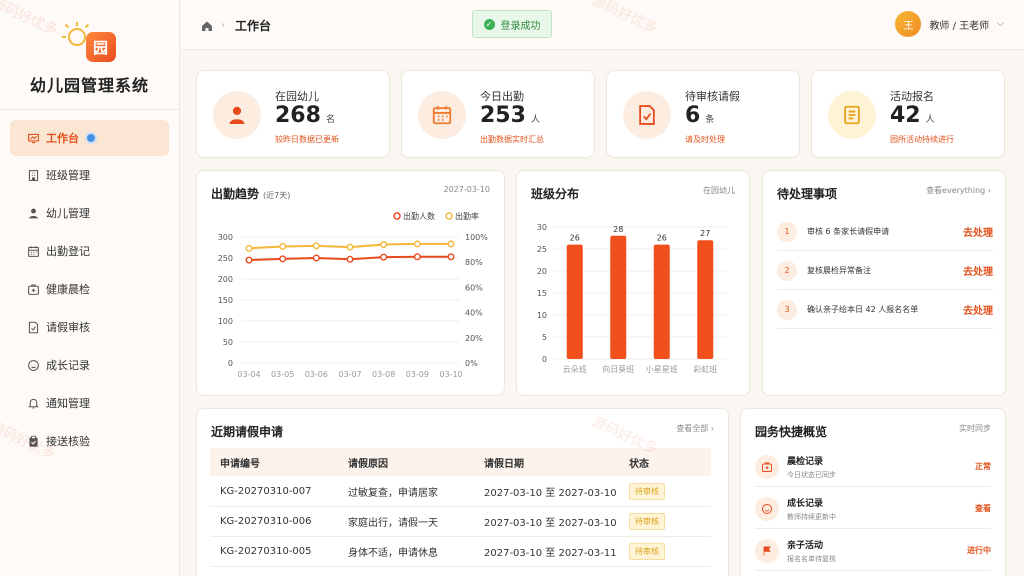 Image resolution: width=1024 pixels, height=576 pixels. I want to click on sidebar-item-5: 请假审核, so click(89, 327).